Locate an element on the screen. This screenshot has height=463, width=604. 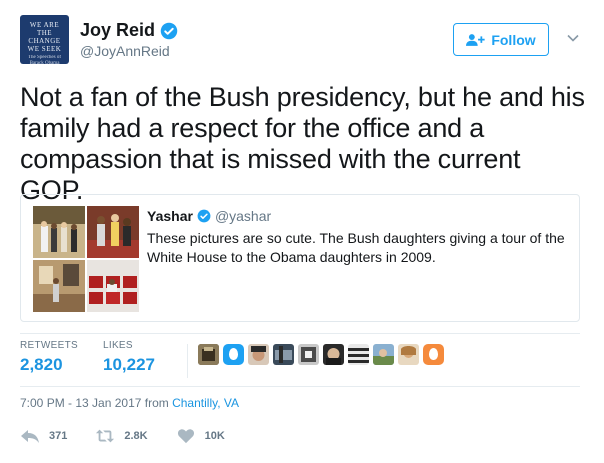
likes-stat: LIKES 10,227 is located at coordinates (129, 357).